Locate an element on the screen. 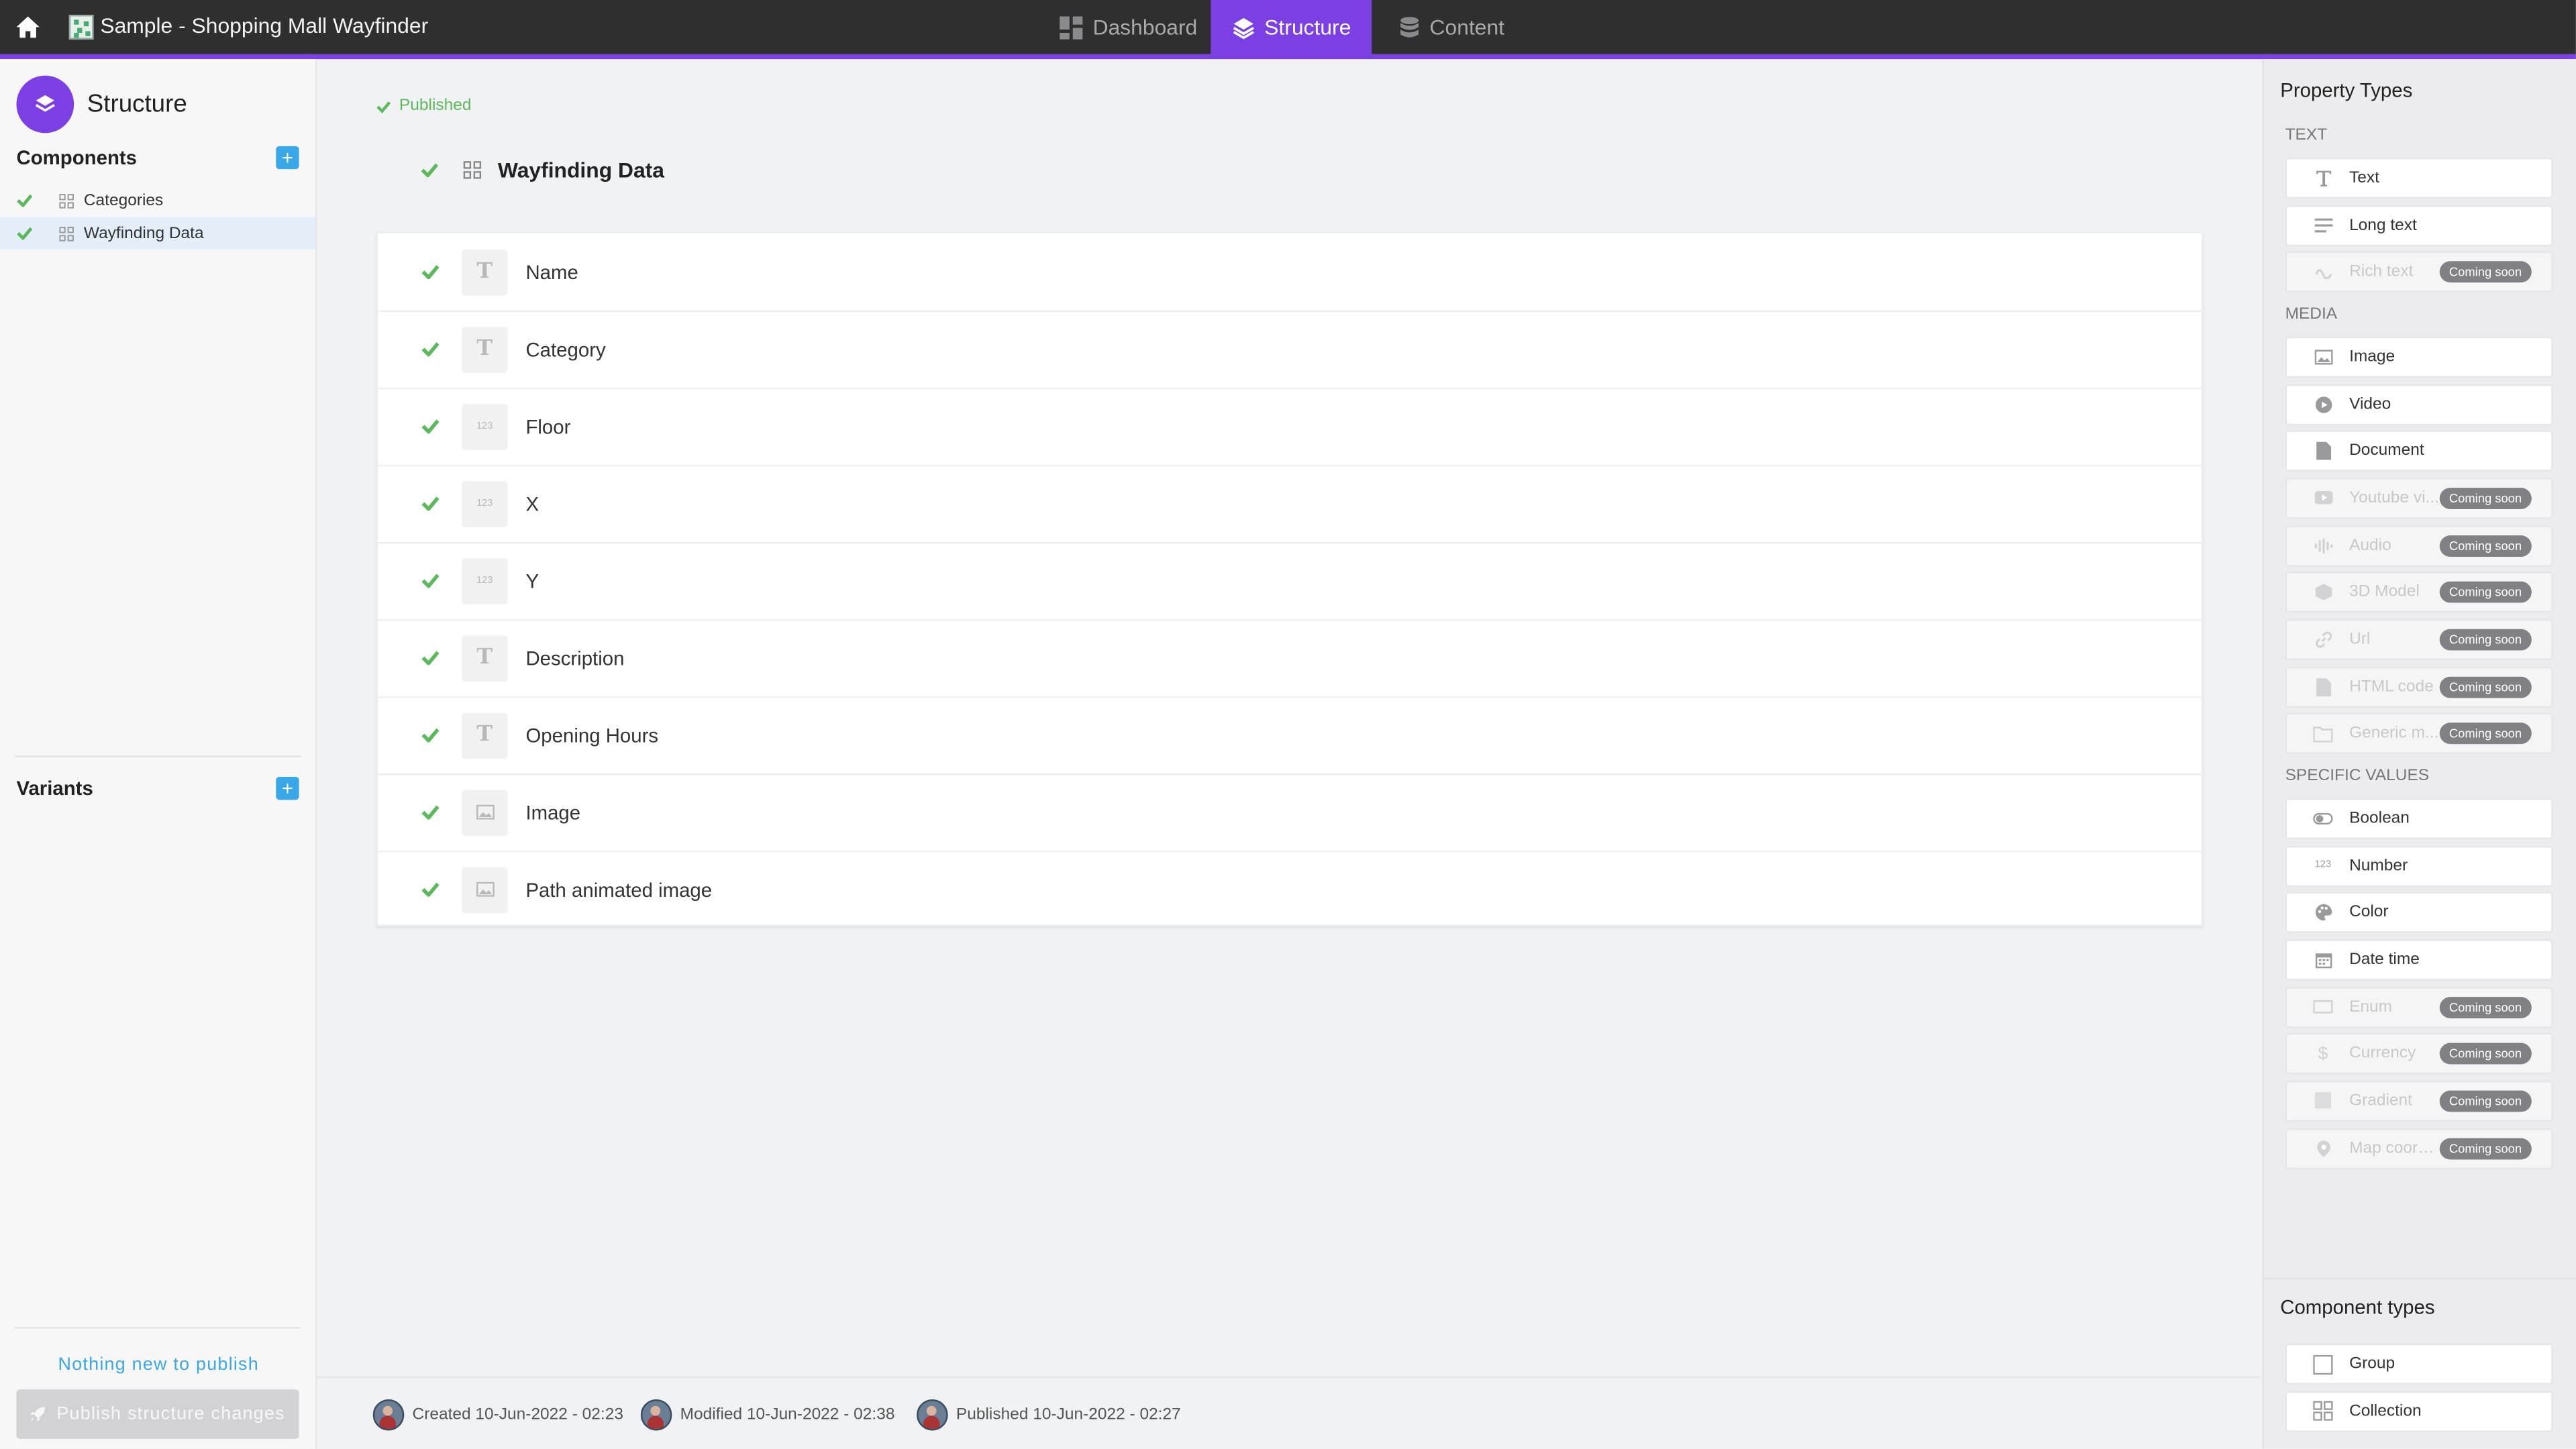 The height and width of the screenshot is (1449, 2576). field-name: Path animated image is located at coordinates (619, 889).